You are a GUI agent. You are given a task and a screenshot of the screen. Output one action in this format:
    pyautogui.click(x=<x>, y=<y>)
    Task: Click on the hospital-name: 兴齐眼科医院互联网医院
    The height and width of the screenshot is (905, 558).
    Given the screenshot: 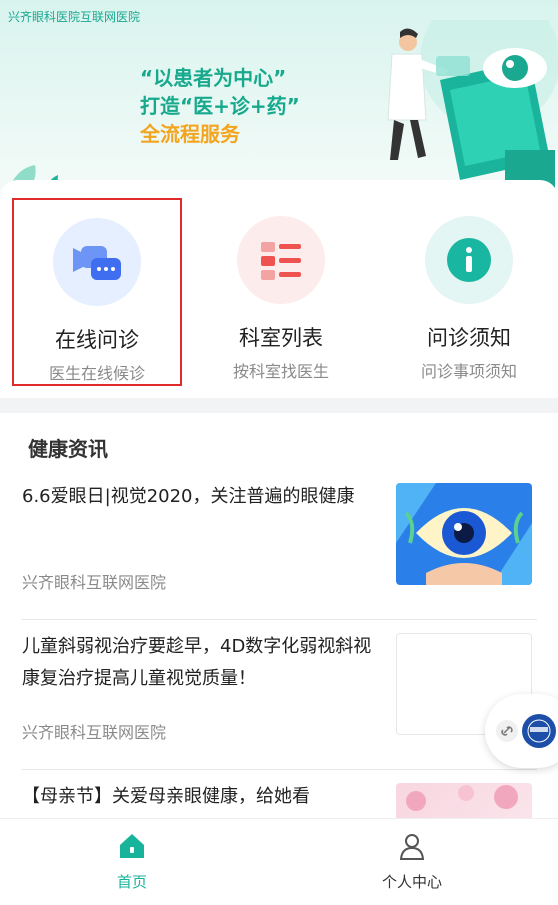 What is the action you would take?
    pyautogui.click(x=74, y=17)
    